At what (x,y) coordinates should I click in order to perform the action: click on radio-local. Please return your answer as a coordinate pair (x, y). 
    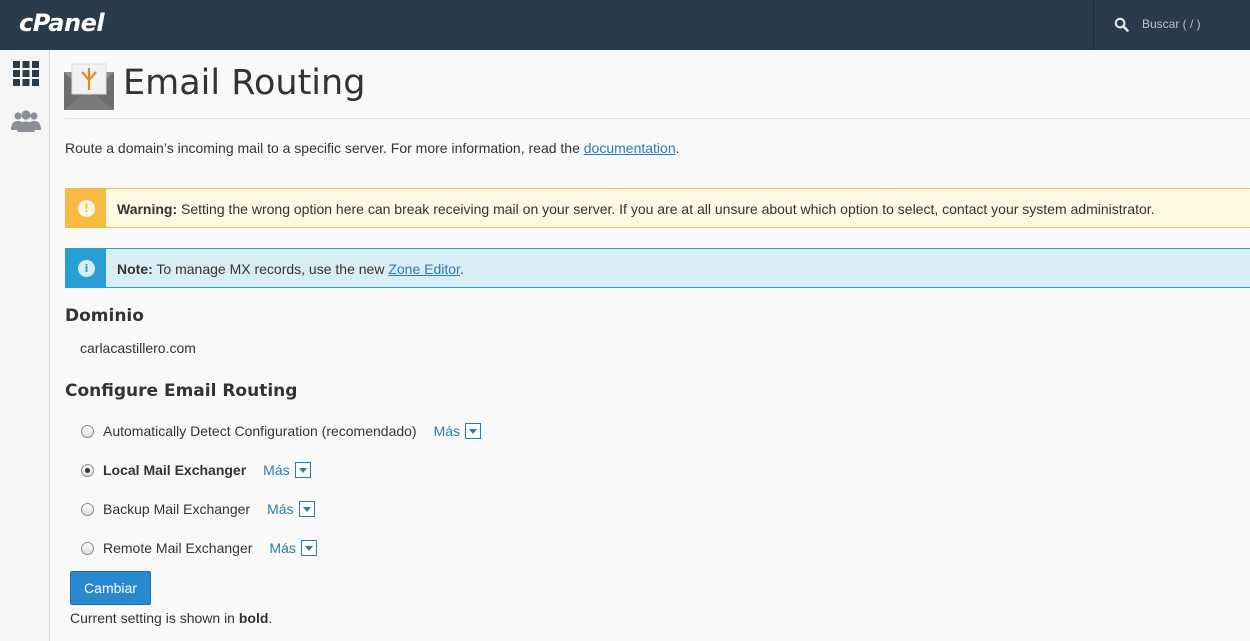
    Looking at the image, I should click on (87, 470).